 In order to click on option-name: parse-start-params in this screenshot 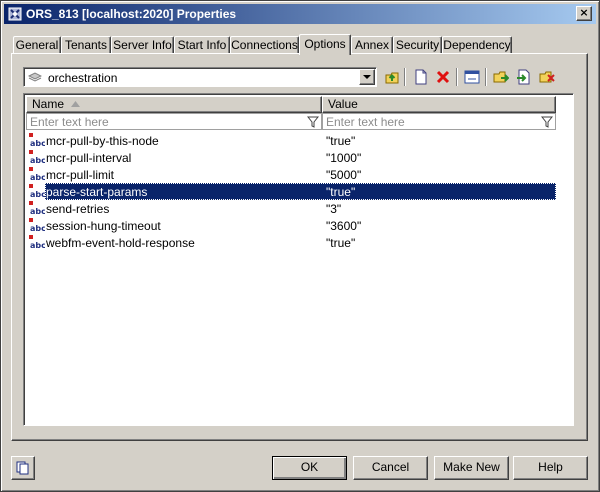, I will do `click(97, 192)`.